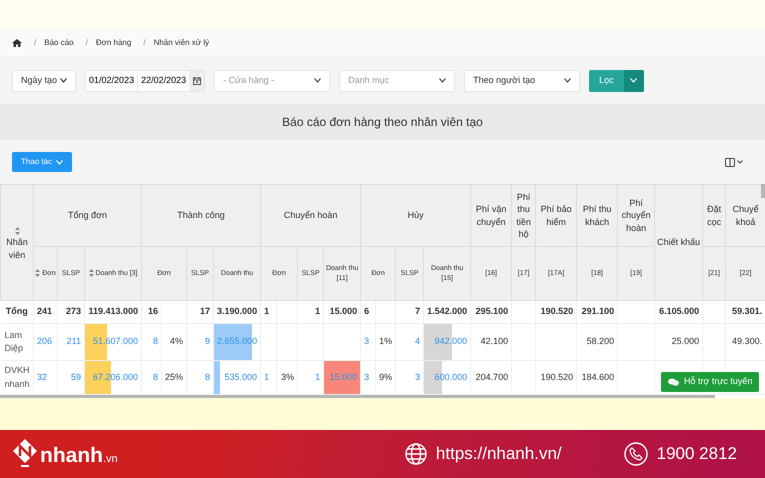 The height and width of the screenshot is (478, 765). I want to click on table-cell-text: 119.413.000, so click(113, 311).